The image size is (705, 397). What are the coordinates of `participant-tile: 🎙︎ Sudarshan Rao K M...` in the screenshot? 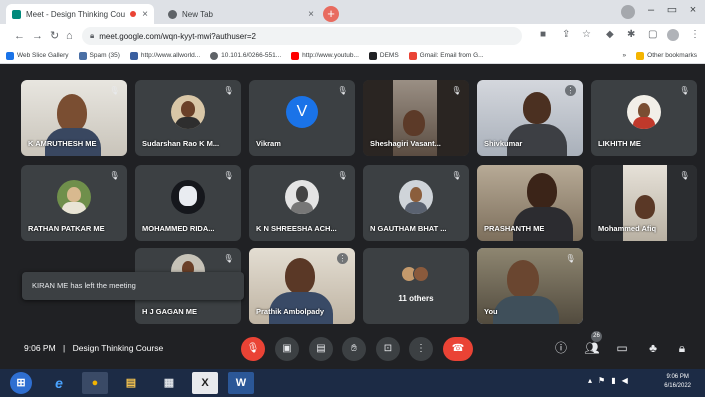 It's located at (188, 118).